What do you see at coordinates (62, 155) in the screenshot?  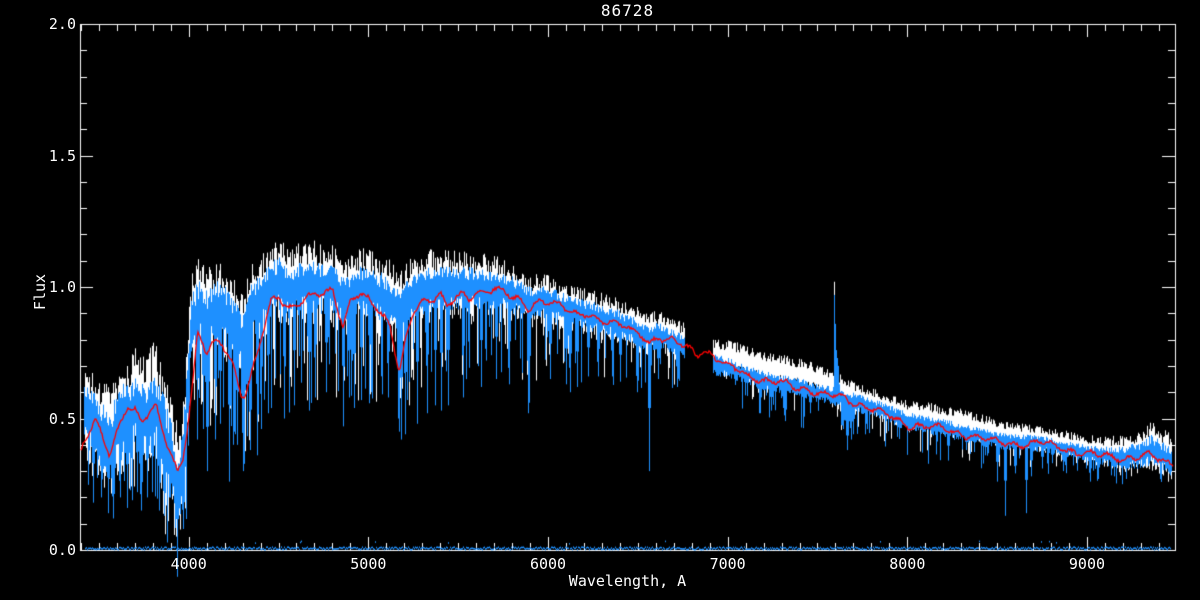 I see `y-tick-label: 1.5` at bounding box center [62, 155].